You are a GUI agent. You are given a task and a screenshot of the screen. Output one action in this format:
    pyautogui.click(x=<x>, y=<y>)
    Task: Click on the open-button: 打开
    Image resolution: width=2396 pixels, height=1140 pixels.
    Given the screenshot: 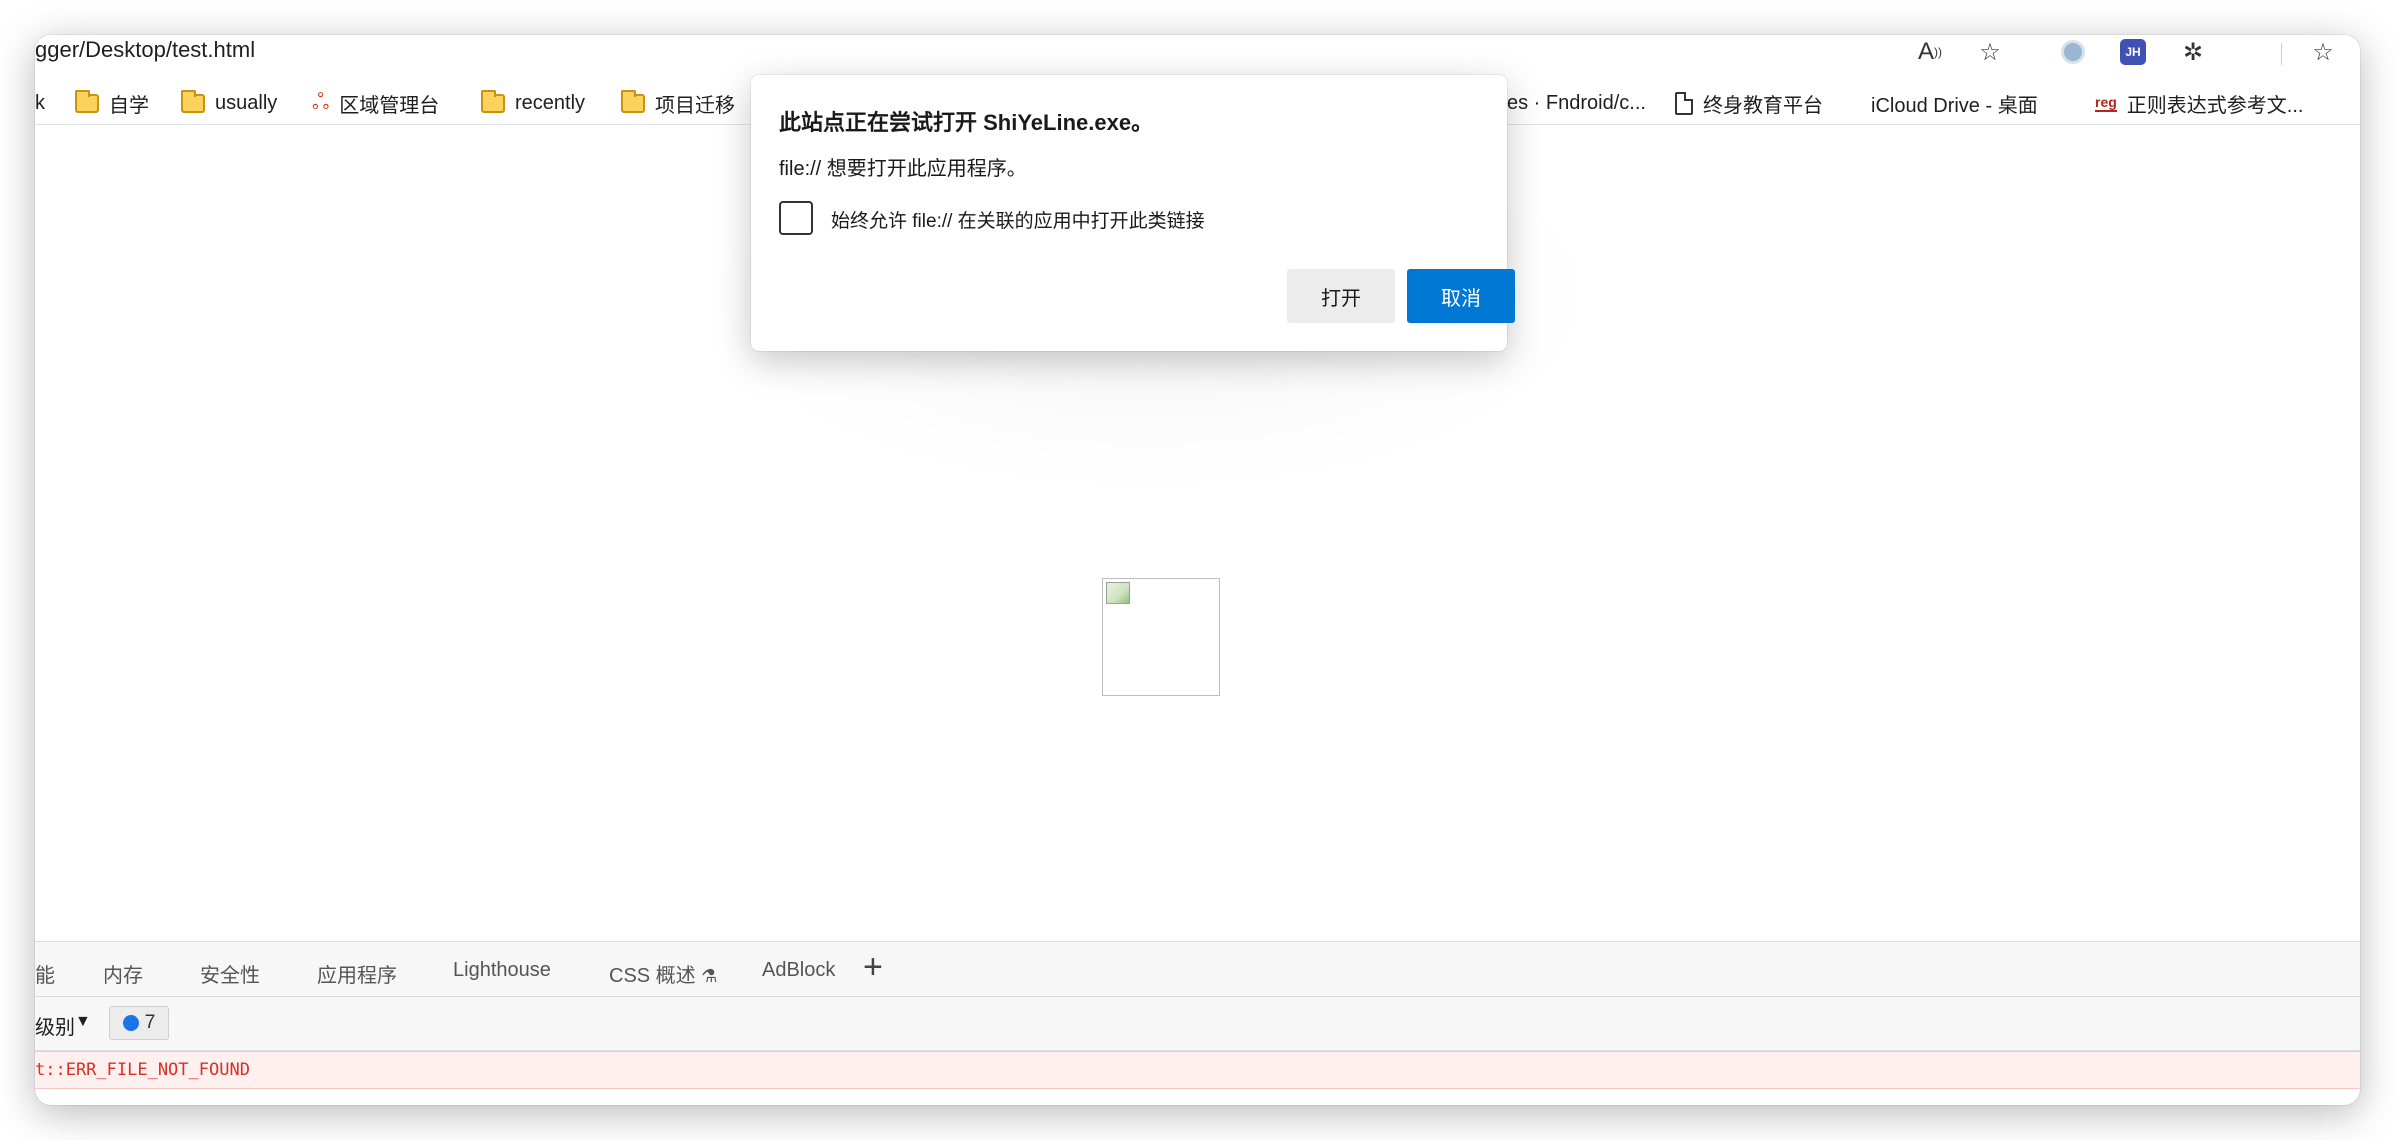 What is the action you would take?
    pyautogui.click(x=1341, y=296)
    